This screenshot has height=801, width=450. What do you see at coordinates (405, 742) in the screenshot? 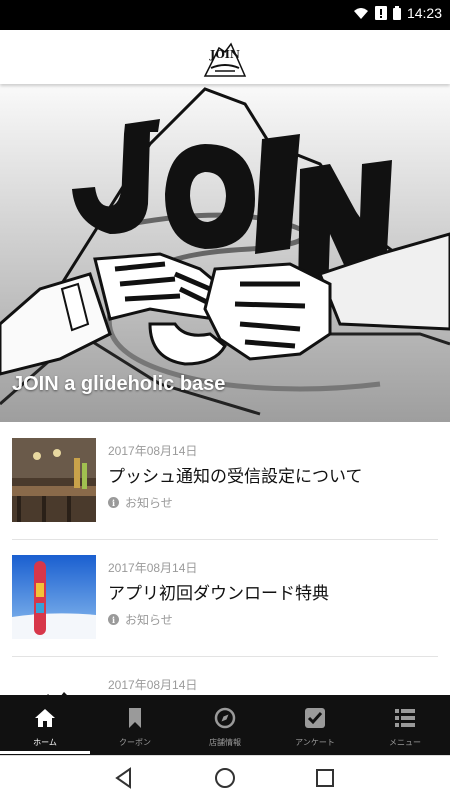
I see `tab-label: メニュー` at bounding box center [405, 742].